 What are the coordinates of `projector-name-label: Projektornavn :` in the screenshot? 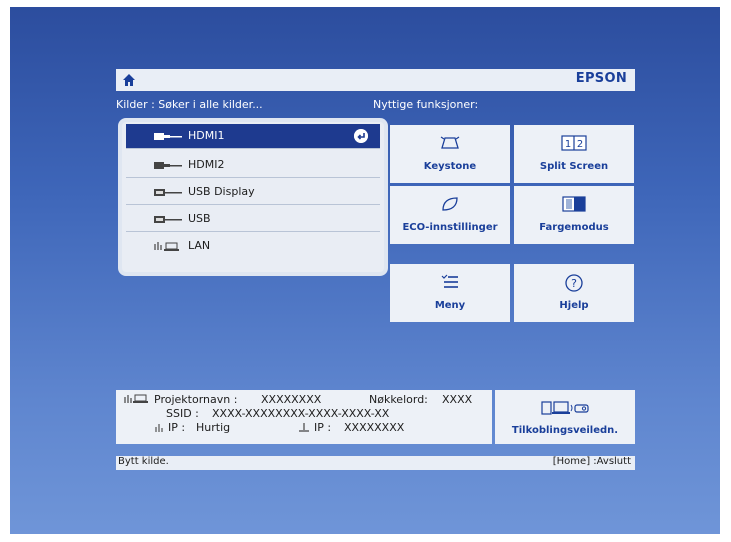 It's located at (196, 399).